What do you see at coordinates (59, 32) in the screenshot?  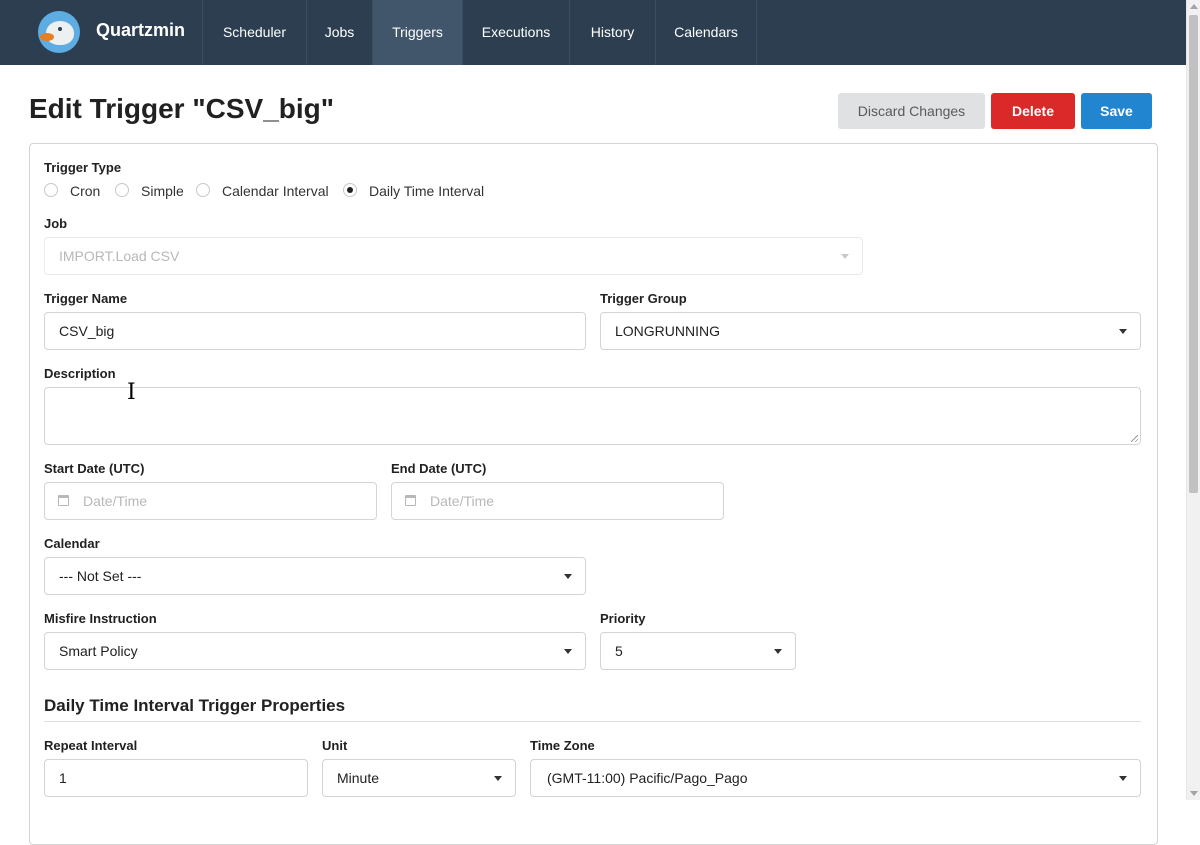 I see `quartzmin-logo` at bounding box center [59, 32].